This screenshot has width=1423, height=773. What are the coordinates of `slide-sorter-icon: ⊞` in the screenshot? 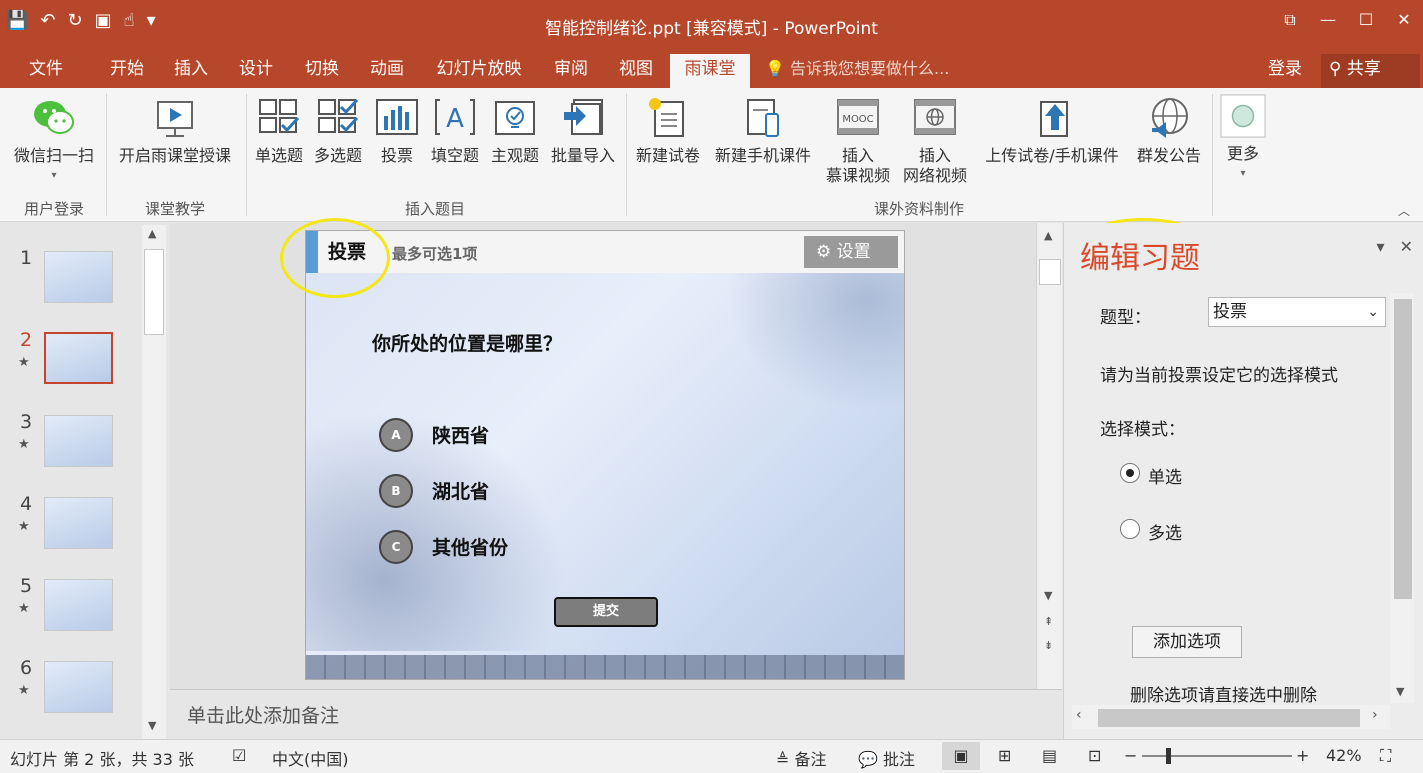 It's located at (1004, 755).